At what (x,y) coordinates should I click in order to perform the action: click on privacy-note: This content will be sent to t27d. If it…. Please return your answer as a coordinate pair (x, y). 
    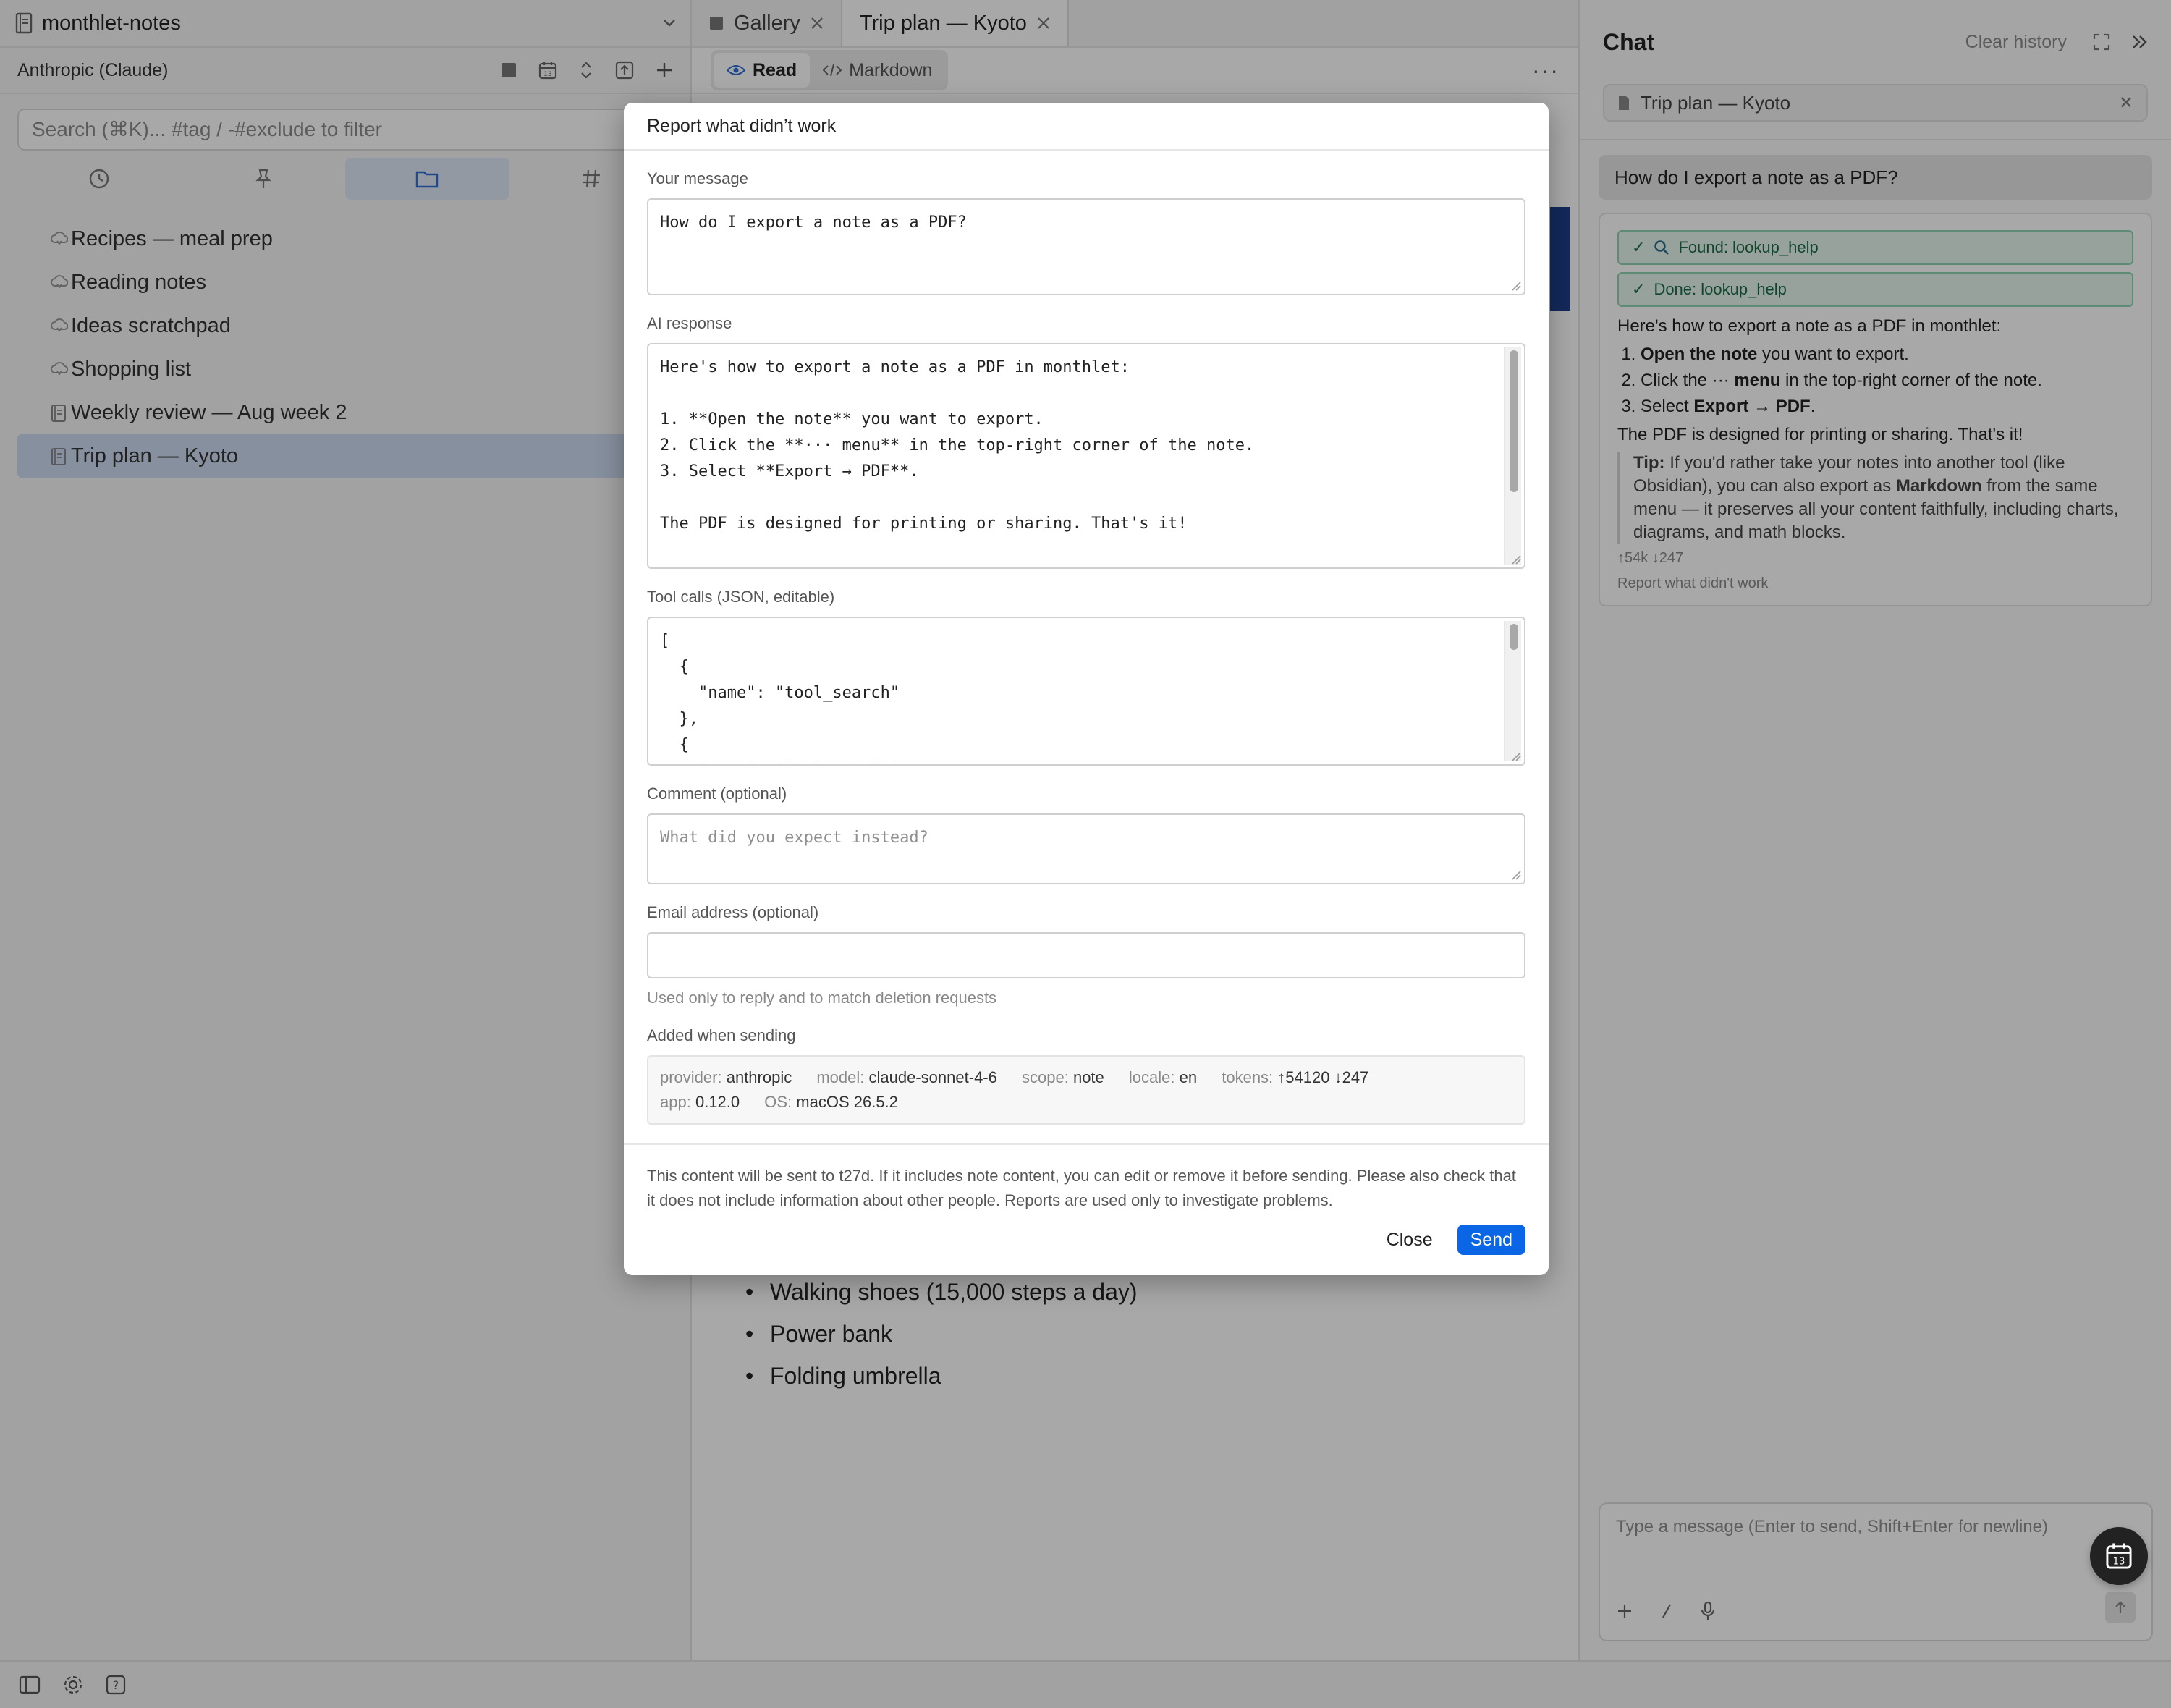
    Looking at the image, I should click on (1082, 1188).